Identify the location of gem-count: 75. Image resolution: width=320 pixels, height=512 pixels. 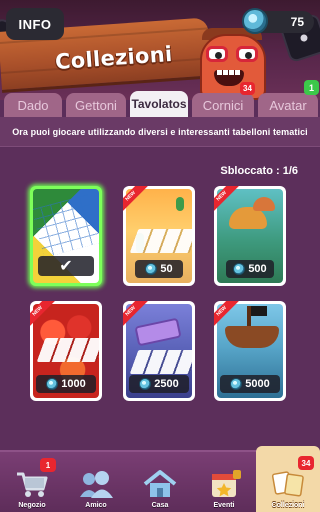
(297, 22).